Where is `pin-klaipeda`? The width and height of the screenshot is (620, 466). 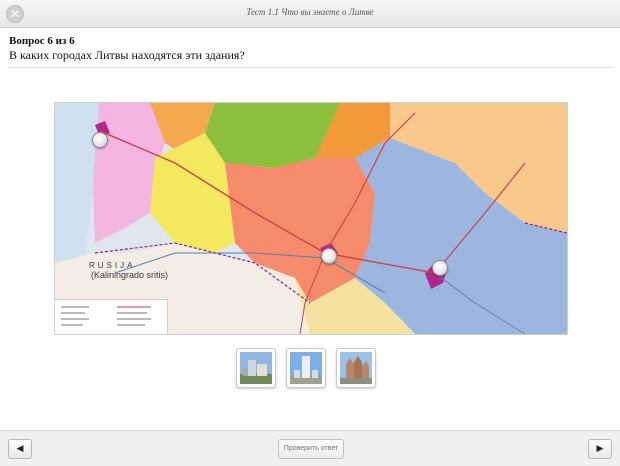
pin-klaipeda is located at coordinates (100, 140).